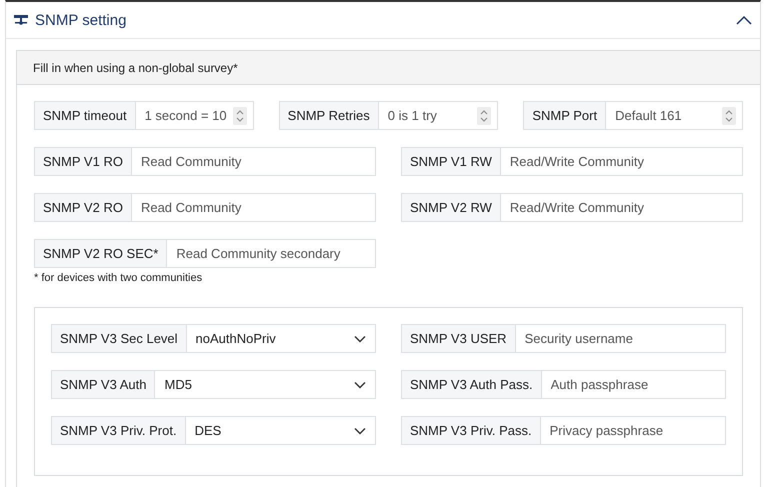 This screenshot has width=764, height=487. I want to click on number-input: 0 is 1 try, so click(428, 115).